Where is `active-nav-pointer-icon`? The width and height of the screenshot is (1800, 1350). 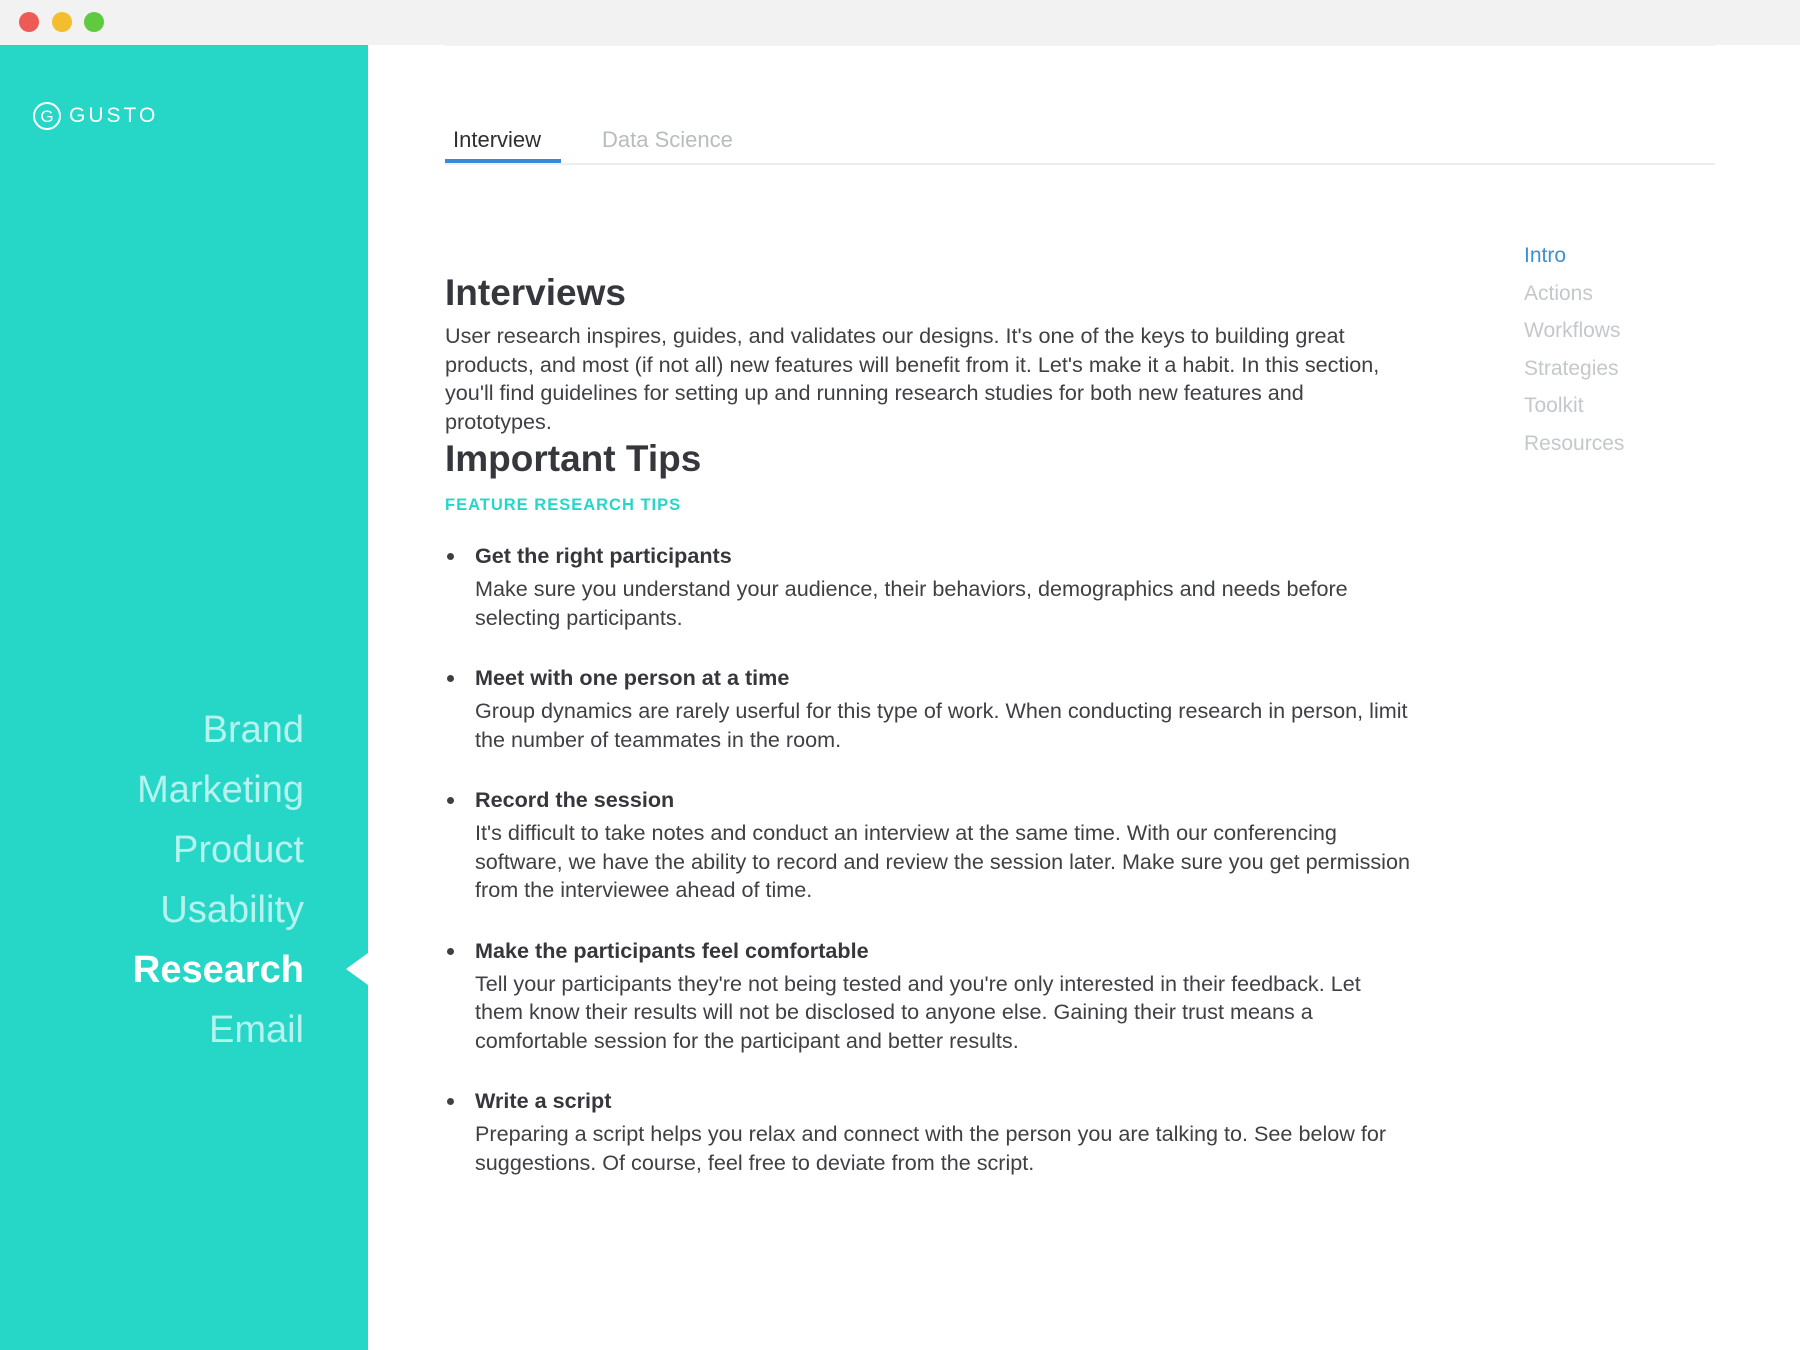 active-nav-pointer-icon is located at coordinates (357, 969).